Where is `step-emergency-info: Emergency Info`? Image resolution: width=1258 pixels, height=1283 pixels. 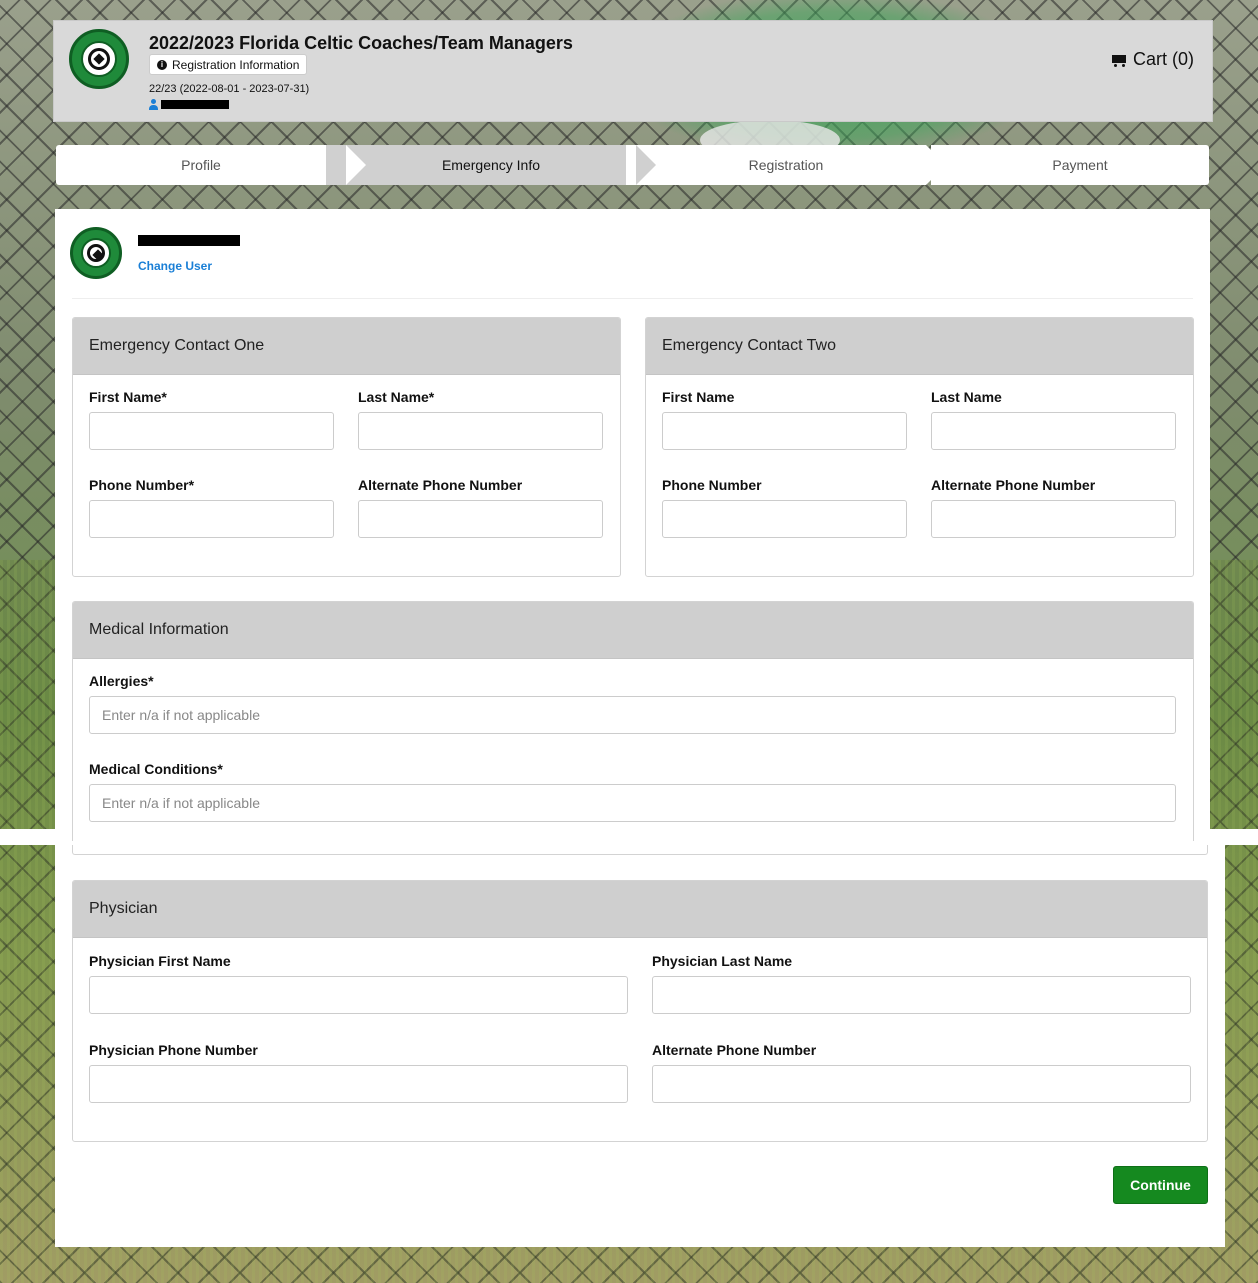 step-emergency-info: Emergency Info is located at coordinates (491, 165).